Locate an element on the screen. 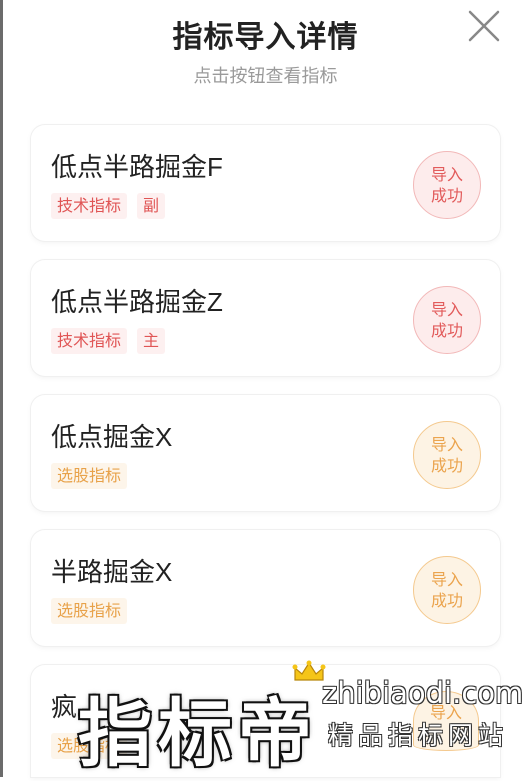 This screenshot has height=781, width=531. indicator-card: 低点半路掘金F 技术指标 副 导入 成功 is located at coordinates (265, 183).